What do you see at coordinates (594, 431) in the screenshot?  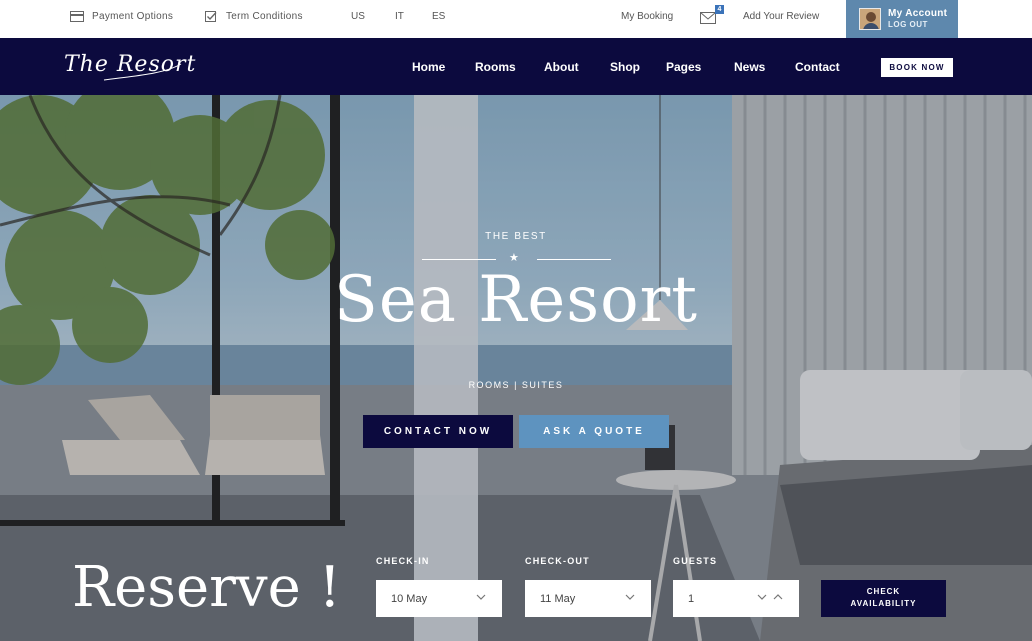 I see `ask-quote-button: ASK A QUOTE` at bounding box center [594, 431].